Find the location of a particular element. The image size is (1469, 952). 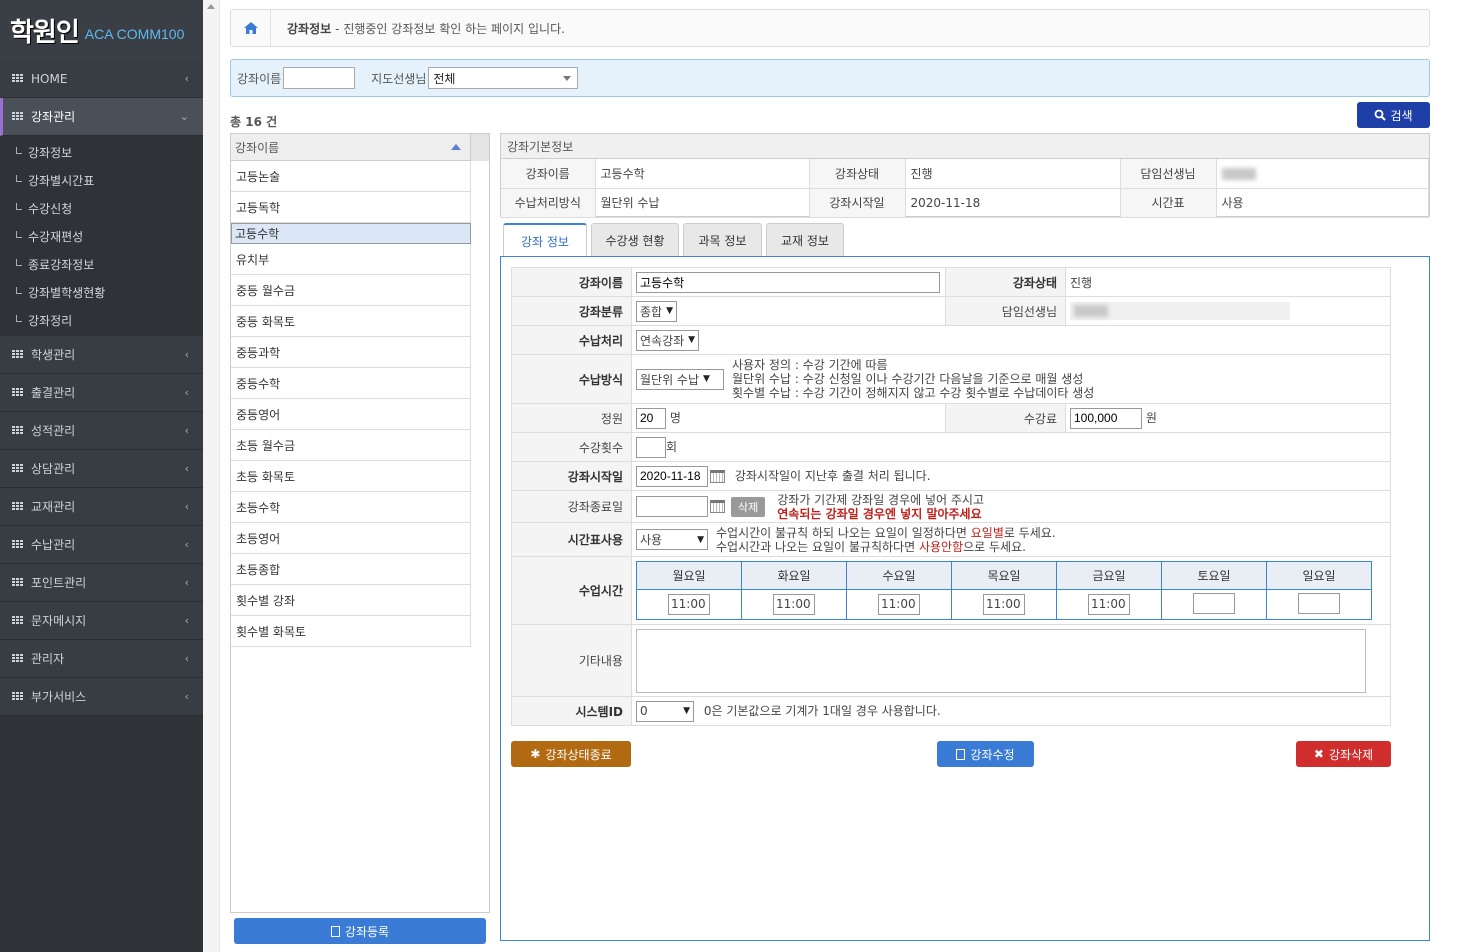

sidebar-item-menu: 포인트관리 ‹ is located at coordinates (101, 583).